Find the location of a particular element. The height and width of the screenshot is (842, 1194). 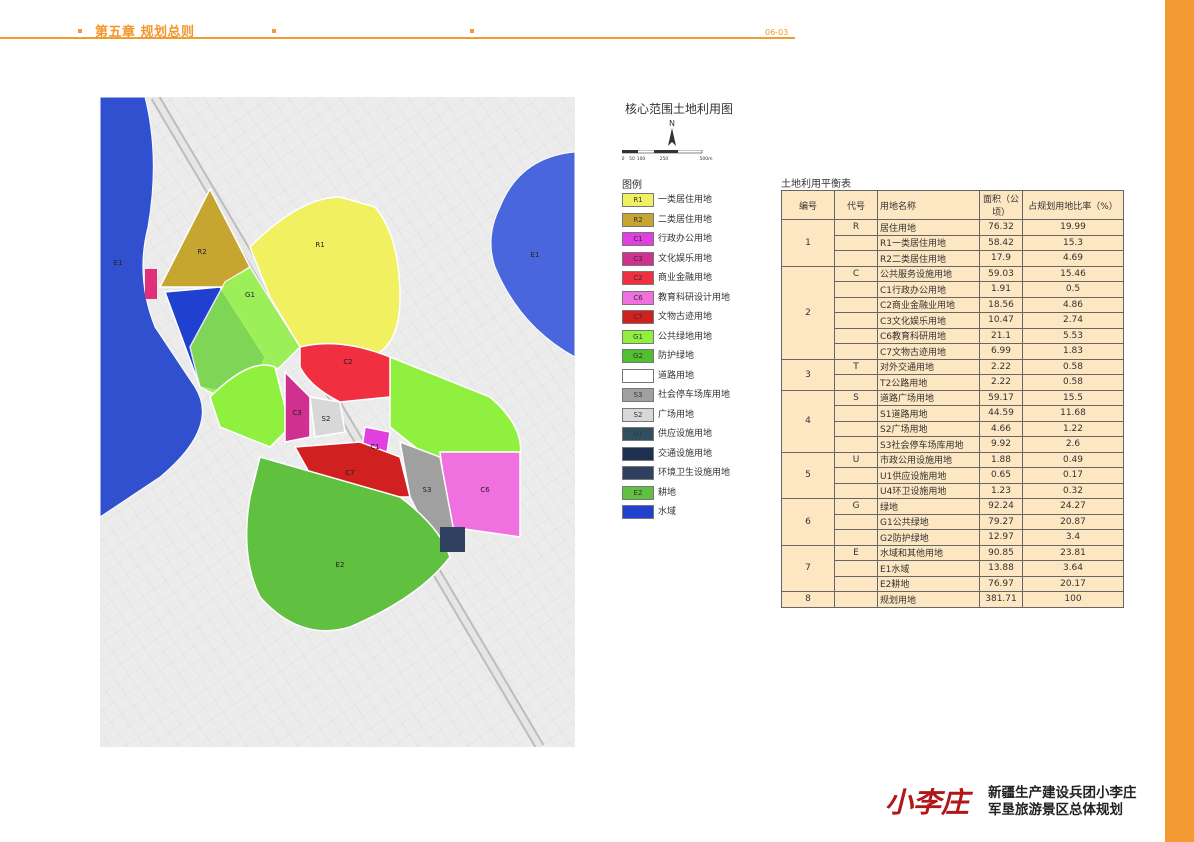

legend-swatch: C1 is located at coordinates (638, 239).